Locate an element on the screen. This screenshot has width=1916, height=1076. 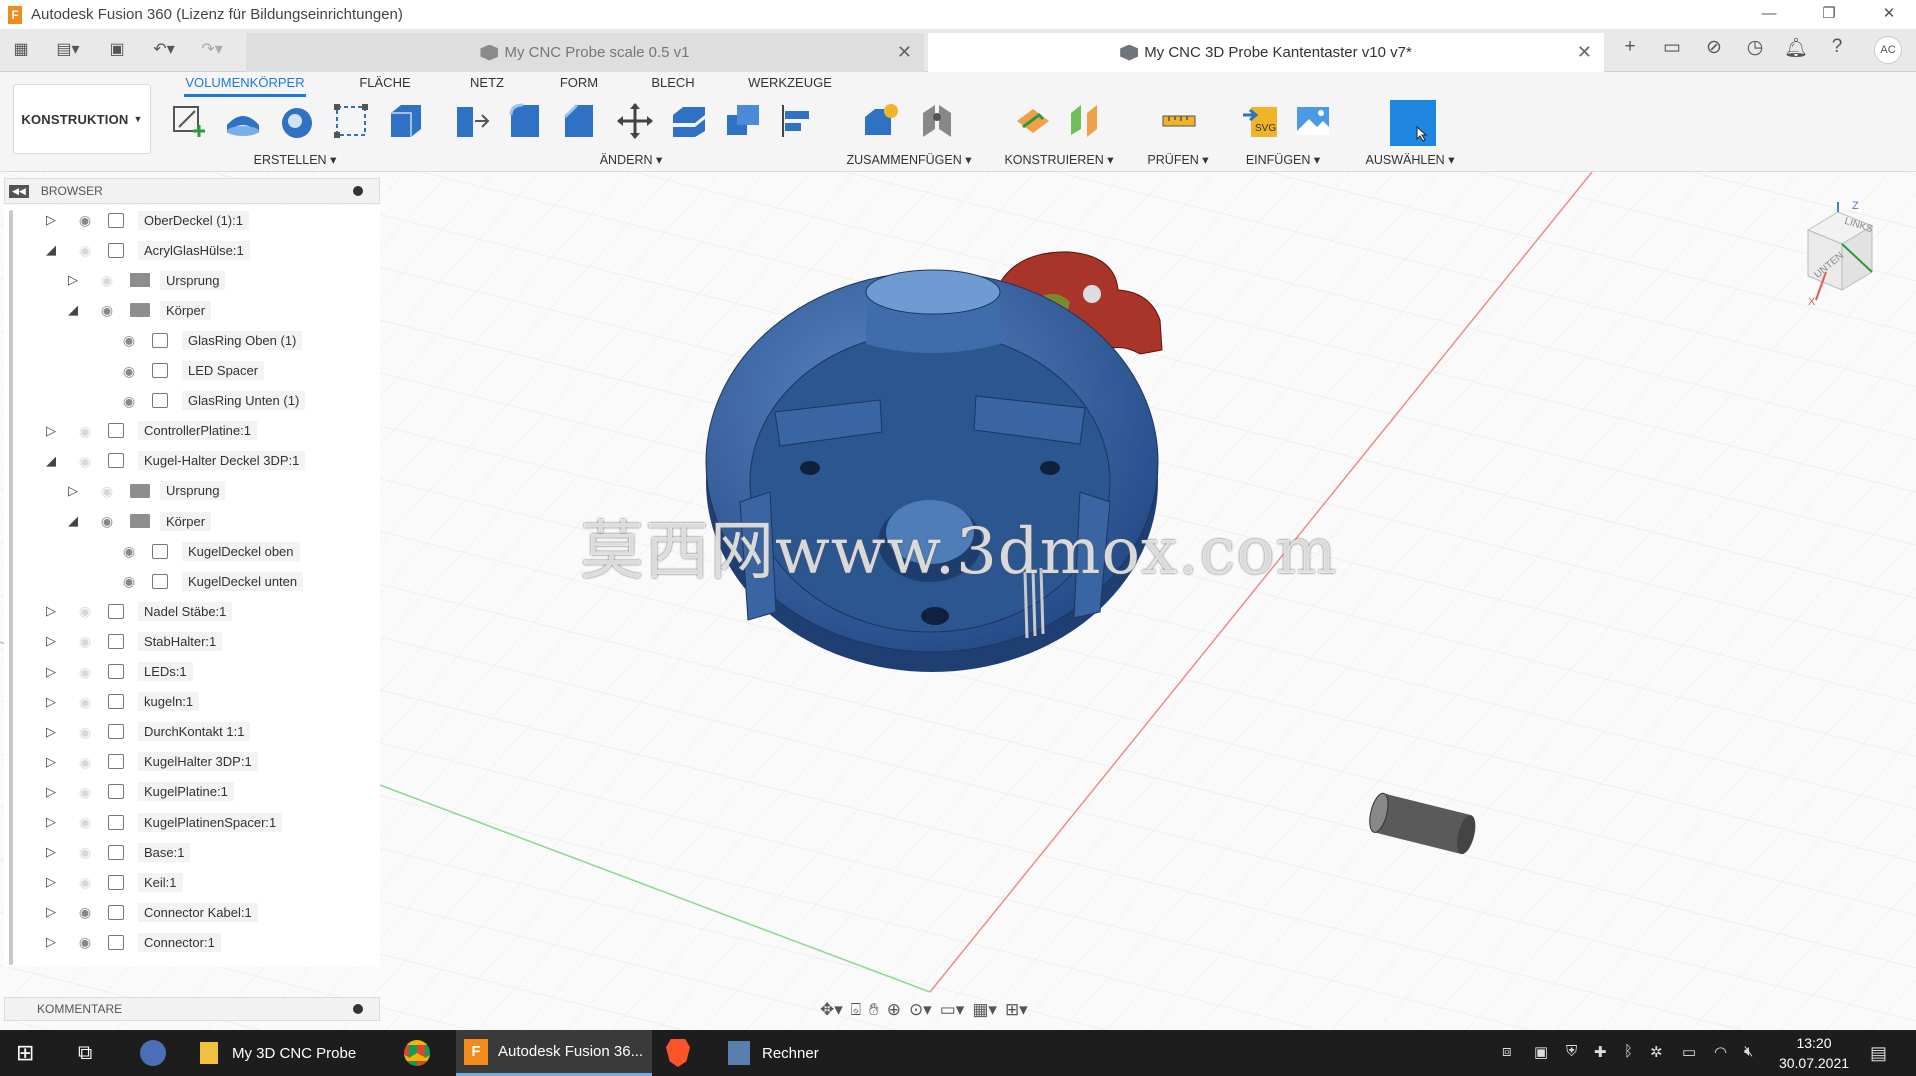
browser-item: ◉ KugelDeckel unten is located at coordinates (192, 581).